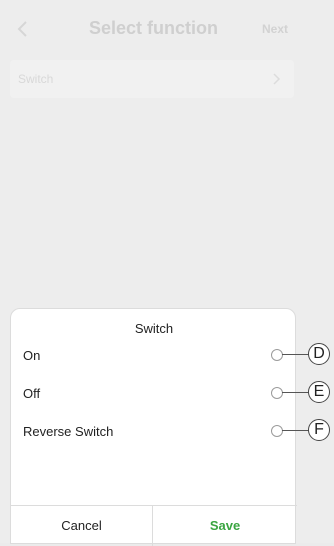 This screenshot has height=546, width=334. I want to click on sheet-title: Switch, so click(154, 328).